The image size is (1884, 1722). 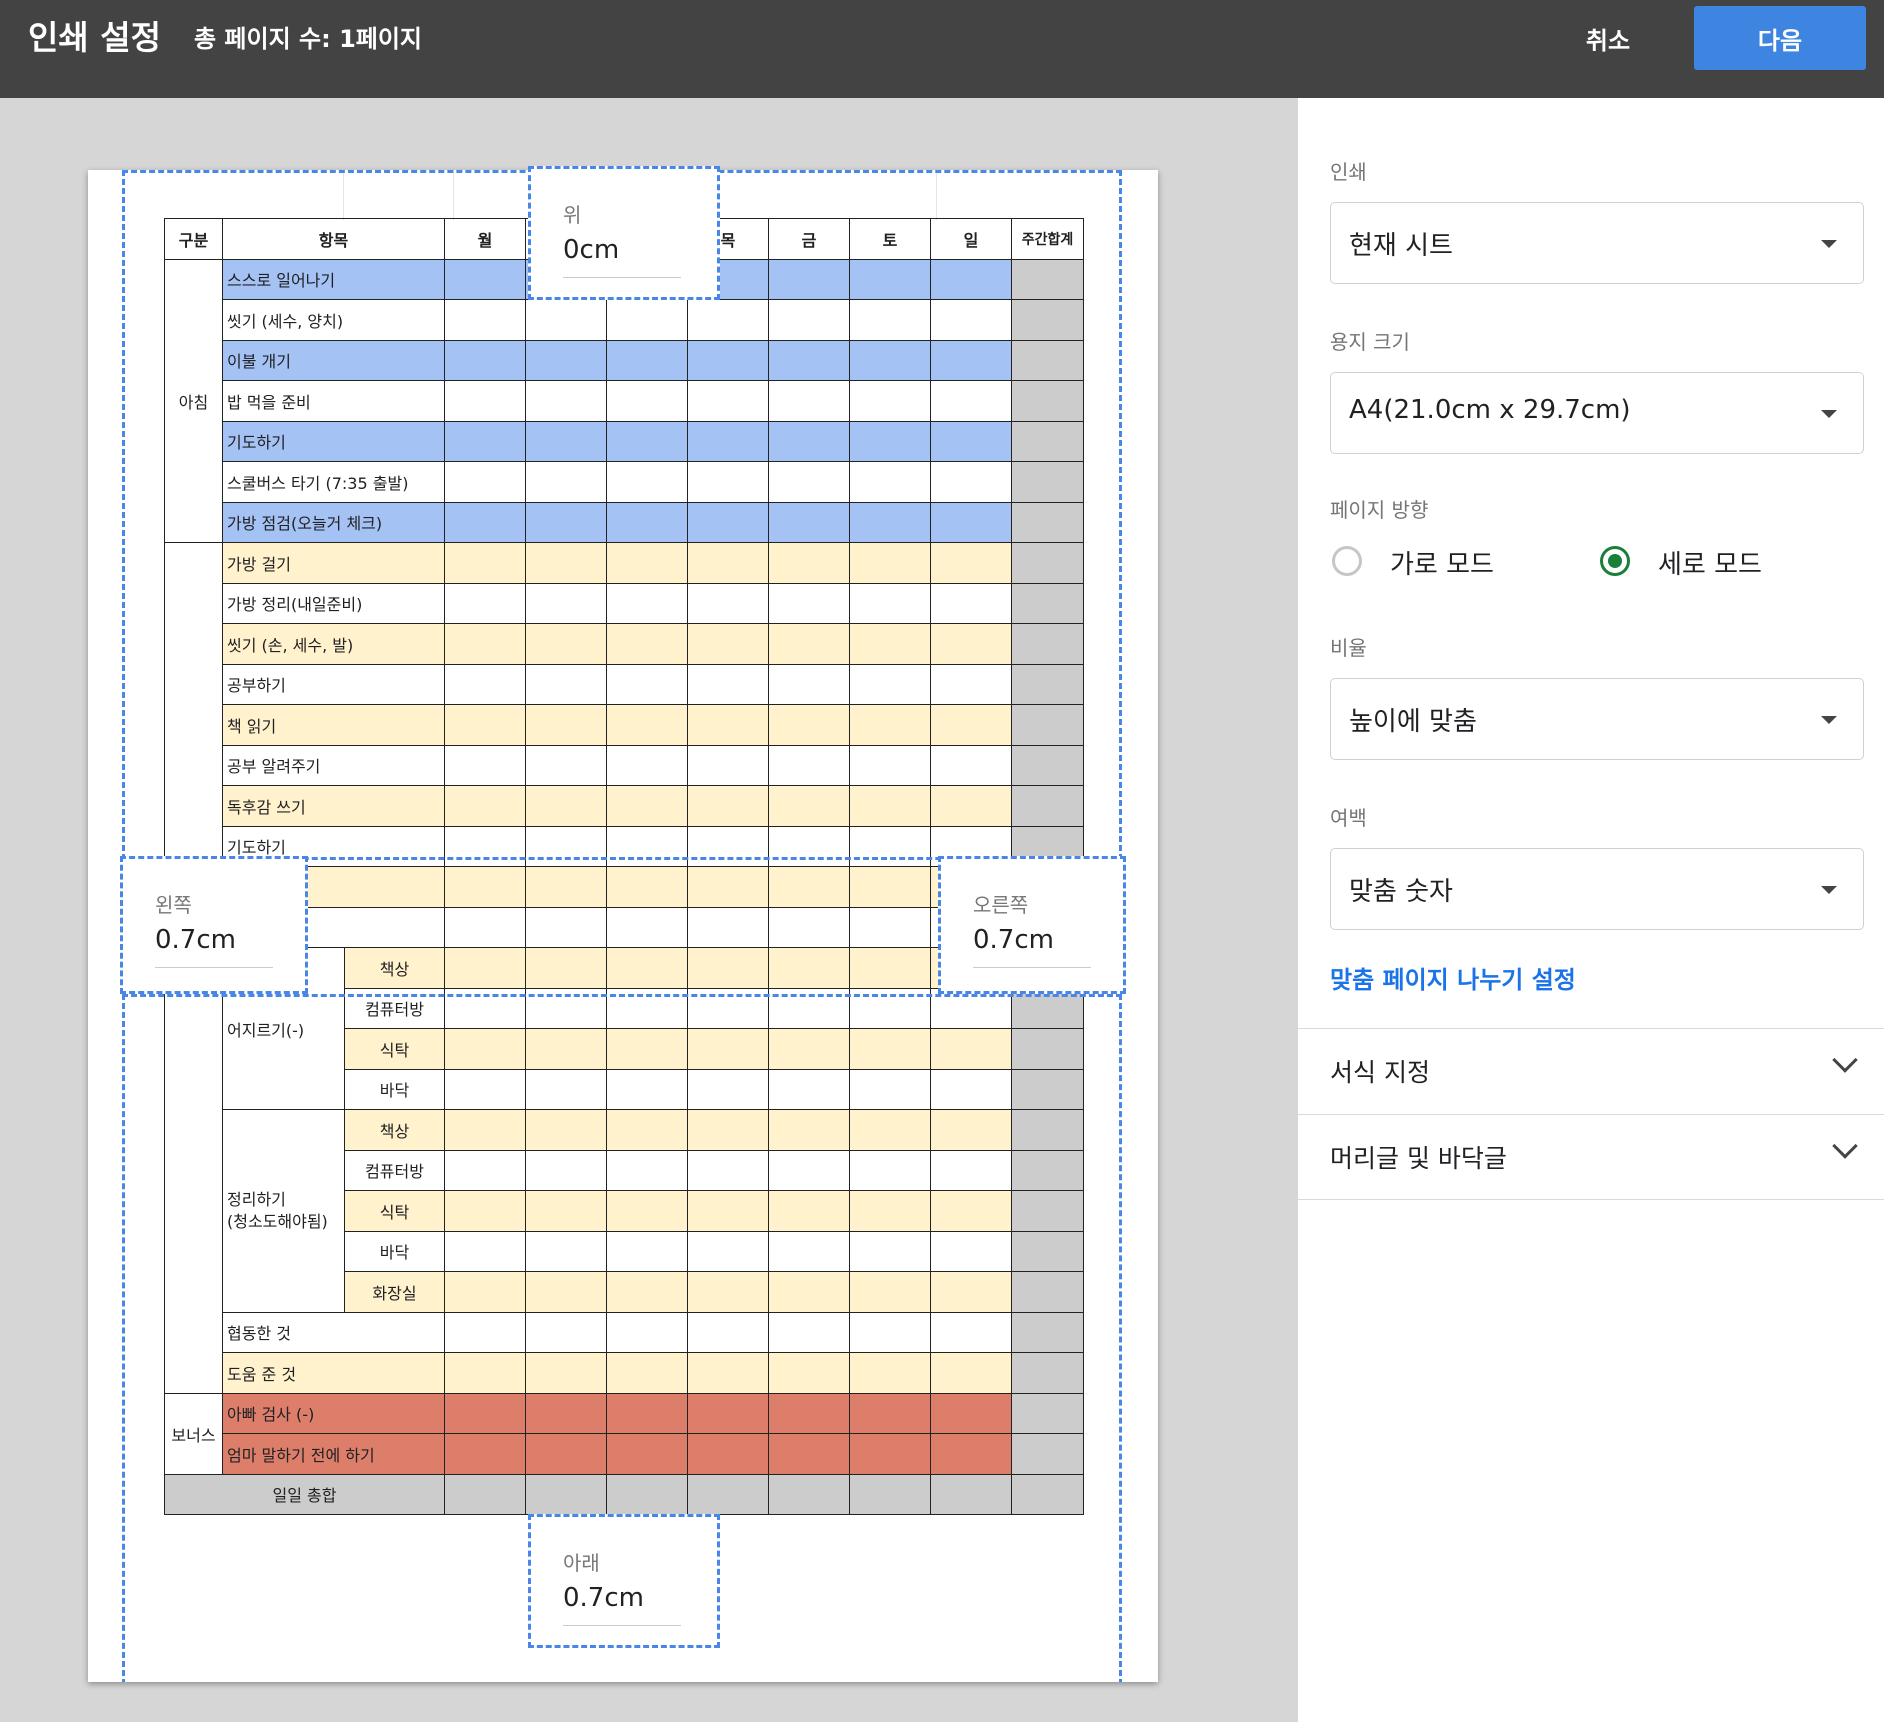 I want to click on margin-left-box: 왼쪽 0.7cm, so click(x=214, y=925).